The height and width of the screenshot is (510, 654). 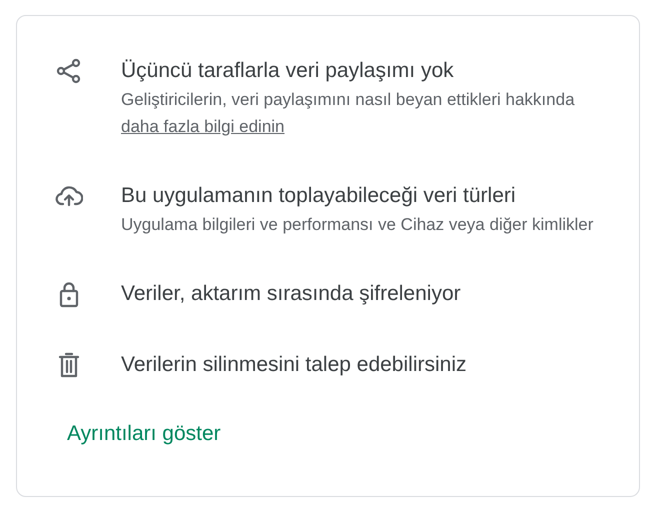 What do you see at coordinates (293, 365) in the screenshot?
I see `item-title: Verilerin silinmesini talep edebilirsiniz` at bounding box center [293, 365].